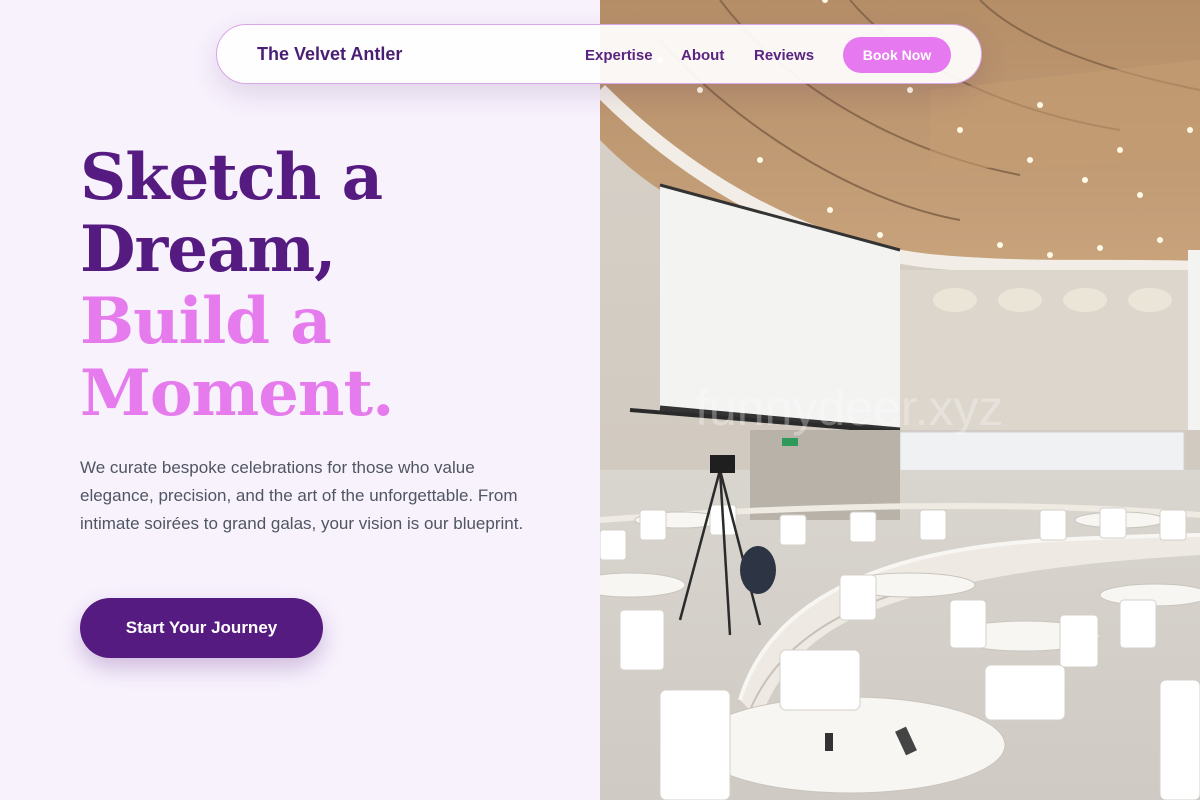 The image size is (1200, 800). I want to click on hero-headline: Sketch a Dream, Build a Moment., so click(237, 285).